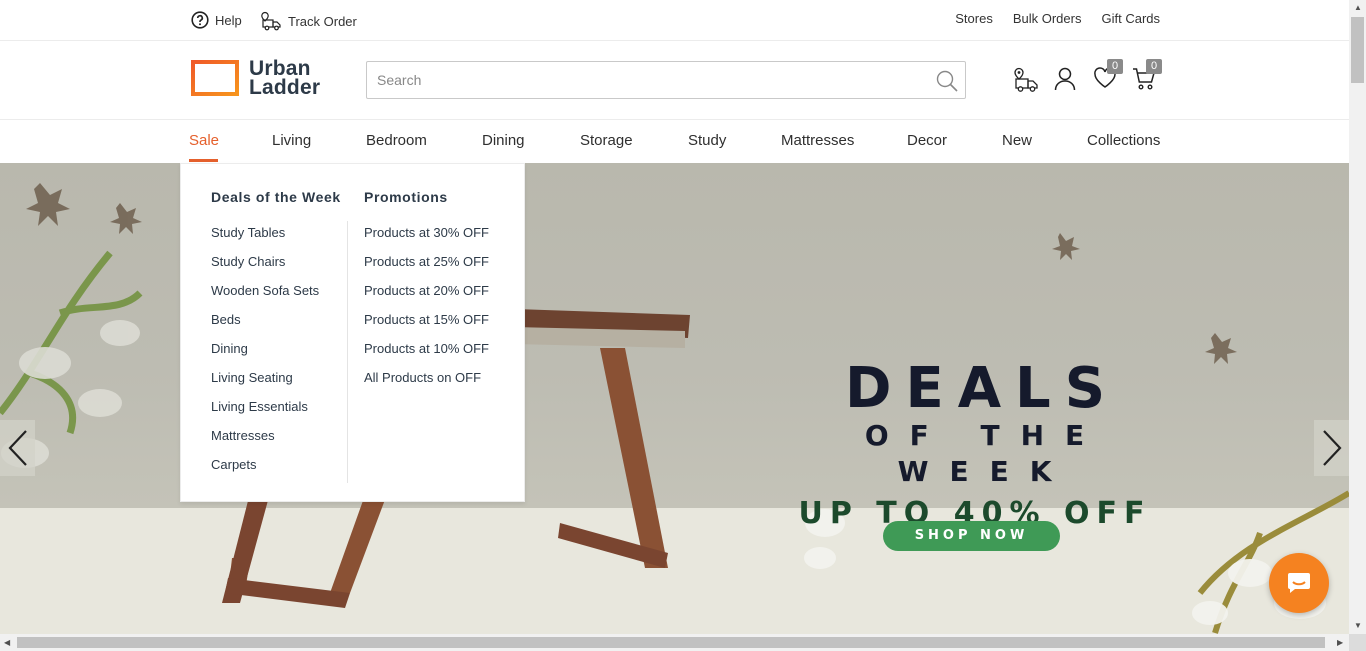 This screenshot has width=1366, height=651. I want to click on top-right-links: Stores Bulk Orders Gift Cards, so click(1057, 18).